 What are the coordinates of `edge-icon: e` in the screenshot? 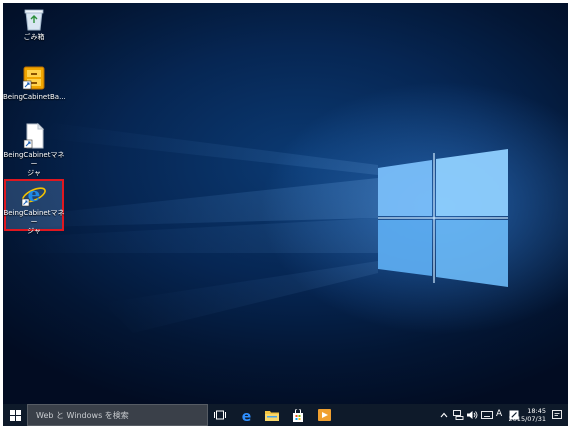 It's located at (246, 415).